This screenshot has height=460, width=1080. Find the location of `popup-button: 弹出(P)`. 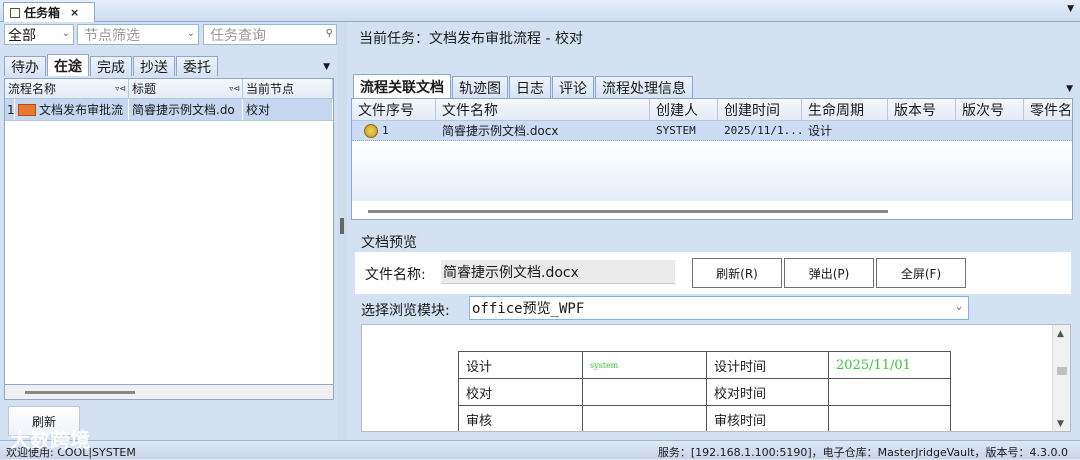

popup-button: 弹出(P) is located at coordinates (829, 273).